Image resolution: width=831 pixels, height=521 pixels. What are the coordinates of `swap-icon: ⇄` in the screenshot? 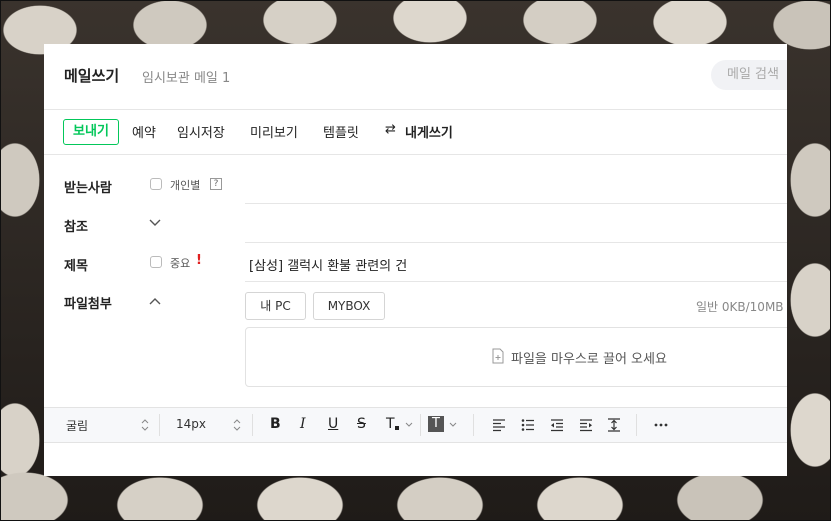 It's located at (390, 129).